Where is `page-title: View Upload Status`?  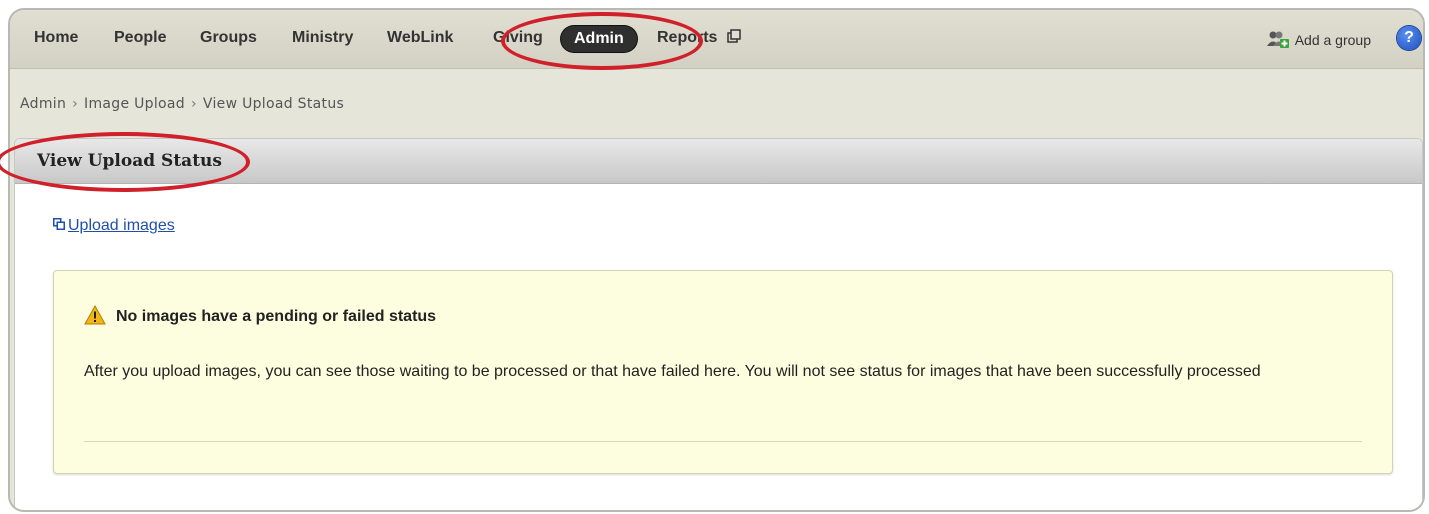 page-title: View Upload Status is located at coordinates (129, 161).